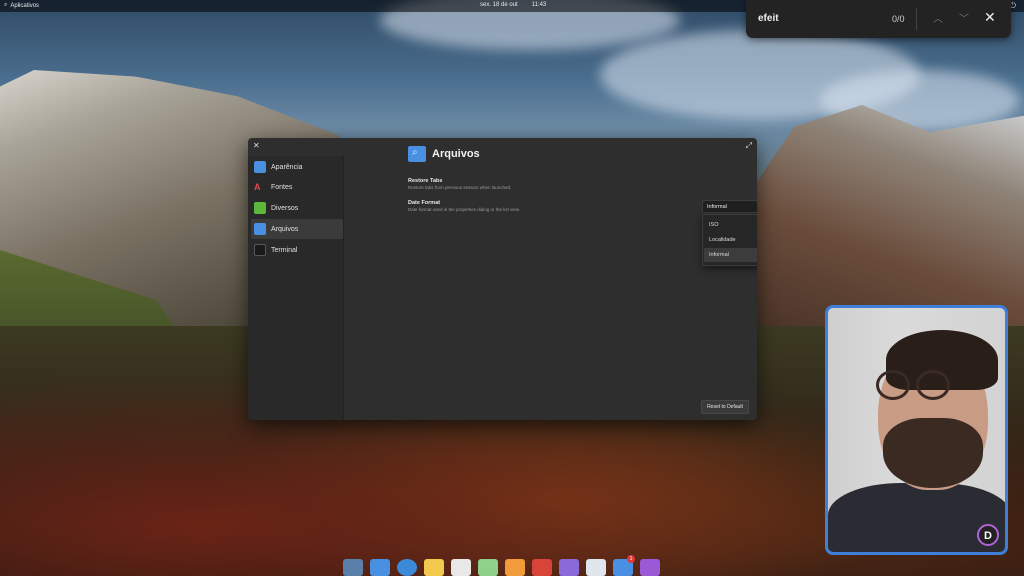  I want to click on sidebar-item-fontes: A Fontes, so click(297, 187).